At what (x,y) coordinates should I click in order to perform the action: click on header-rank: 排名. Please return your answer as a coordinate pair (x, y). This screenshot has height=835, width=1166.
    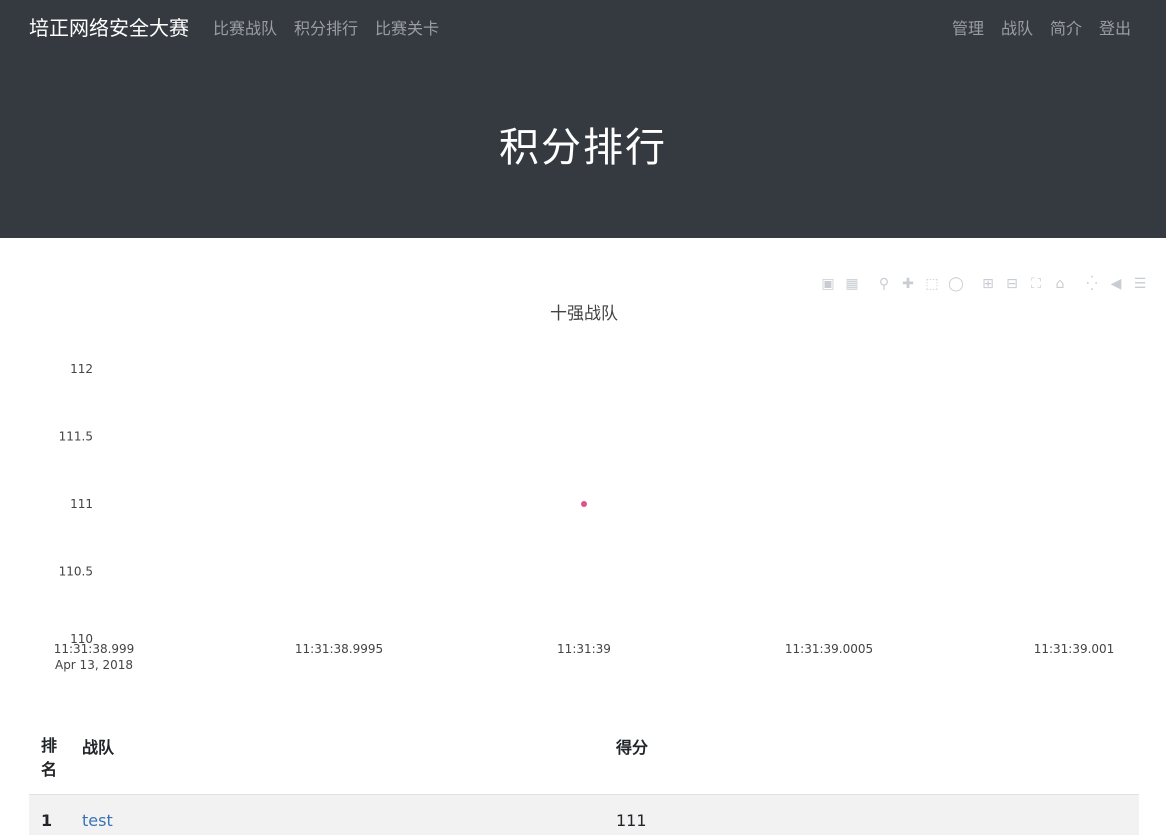
    Looking at the image, I should click on (49, 759).